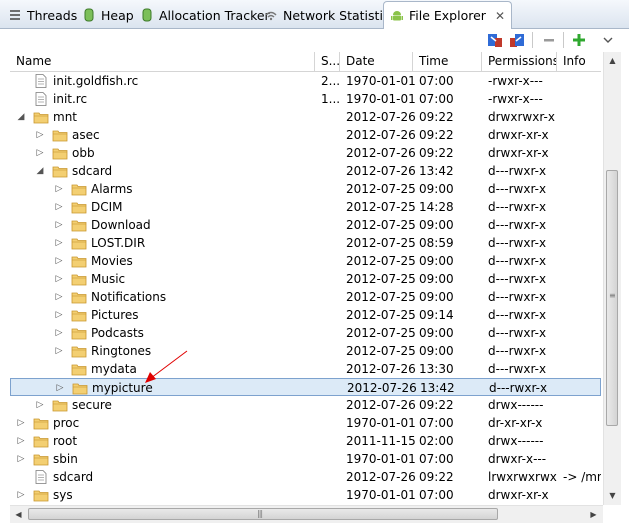 The image size is (629, 531). I want to click on column-header-date: Date, so click(376, 61).